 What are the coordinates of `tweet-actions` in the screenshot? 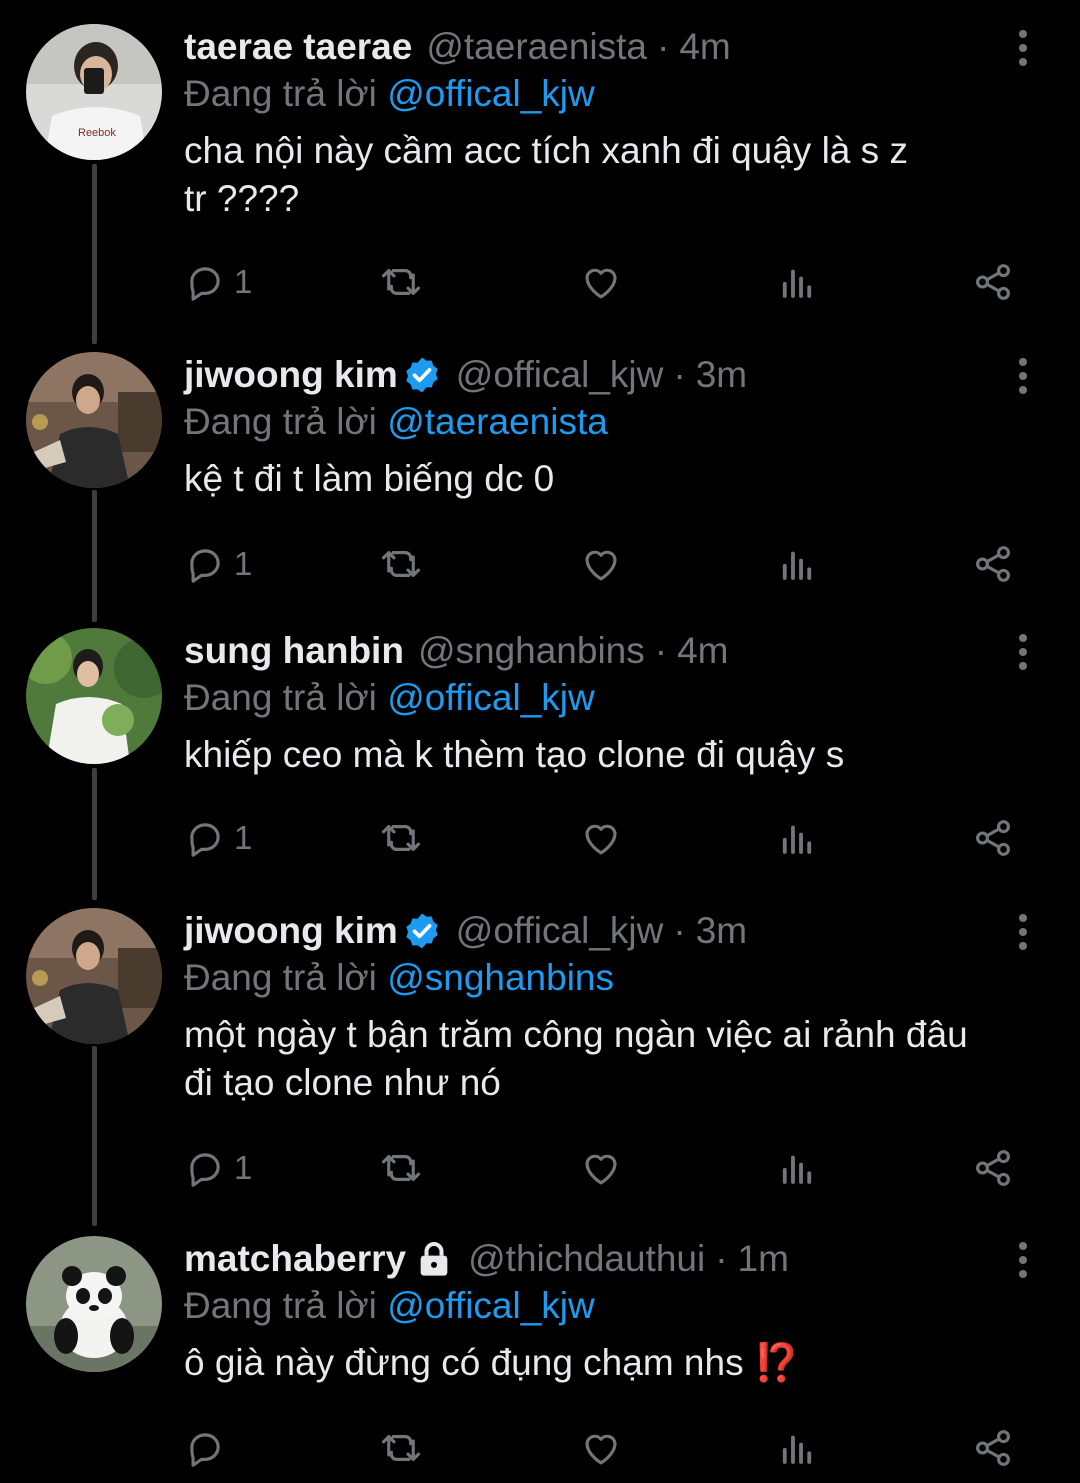 It's located at (604, 1448).